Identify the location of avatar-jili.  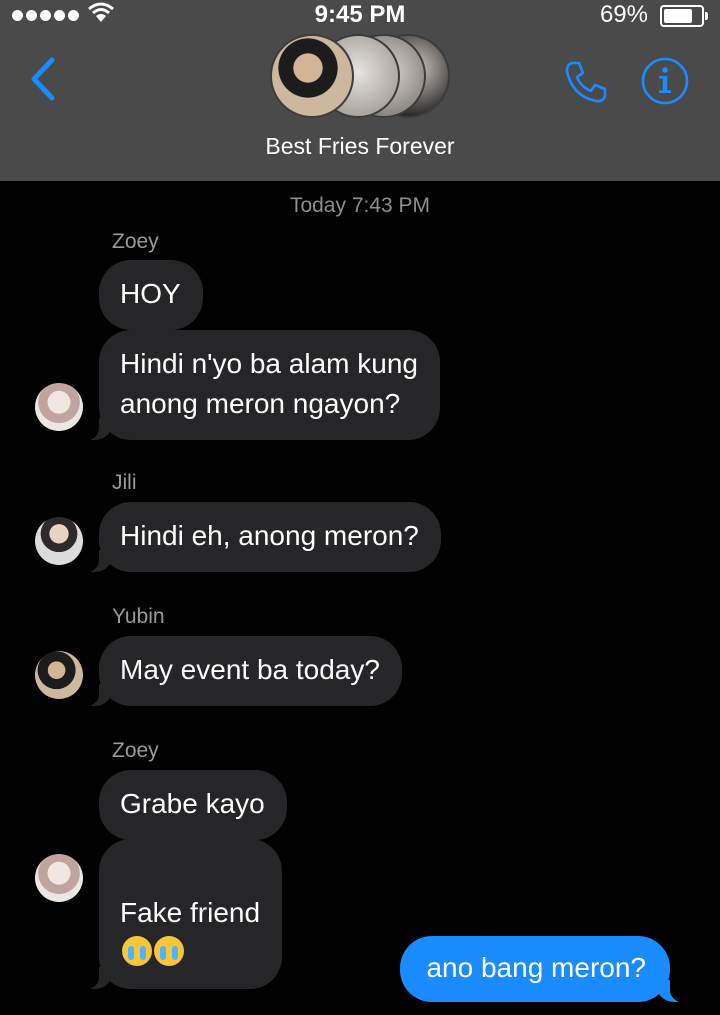
(59, 541).